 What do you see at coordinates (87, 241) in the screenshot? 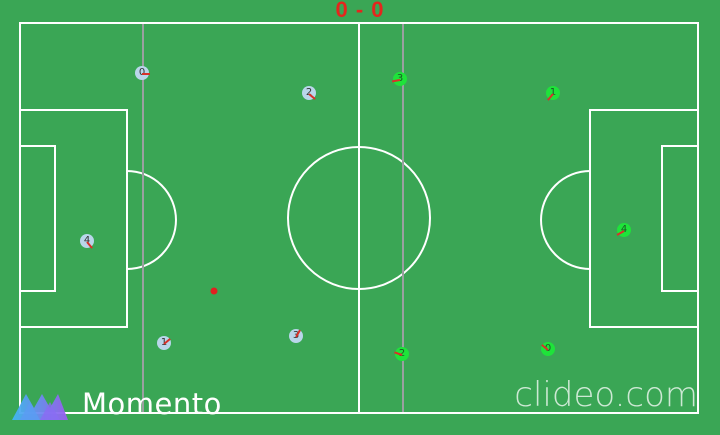
I see `blue-player-4: 4` at bounding box center [87, 241].